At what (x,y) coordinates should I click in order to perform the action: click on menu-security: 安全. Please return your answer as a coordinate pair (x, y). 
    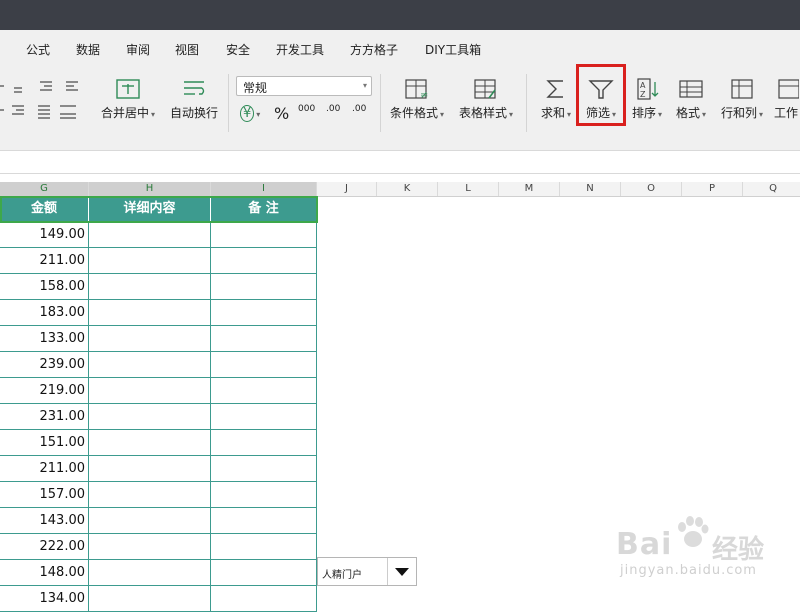
    Looking at the image, I should click on (238, 49).